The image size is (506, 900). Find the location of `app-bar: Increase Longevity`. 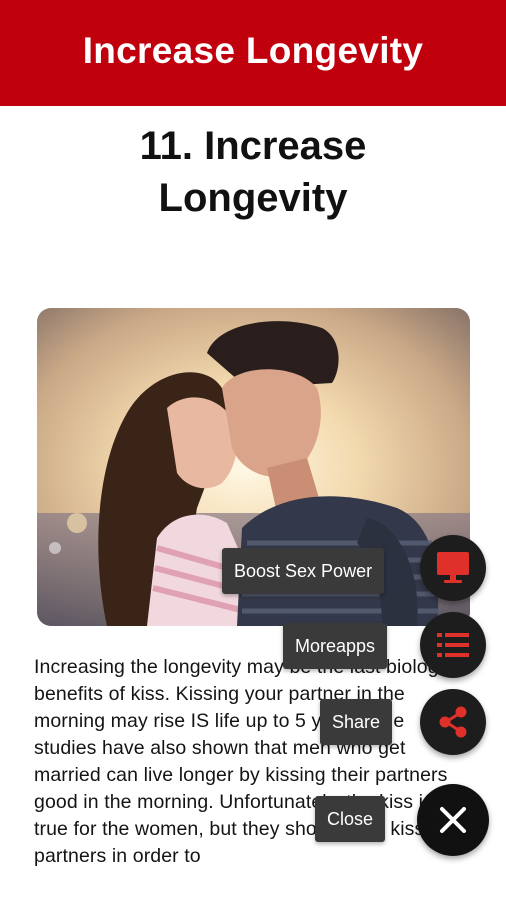

app-bar: Increase Longevity is located at coordinates (253, 53).